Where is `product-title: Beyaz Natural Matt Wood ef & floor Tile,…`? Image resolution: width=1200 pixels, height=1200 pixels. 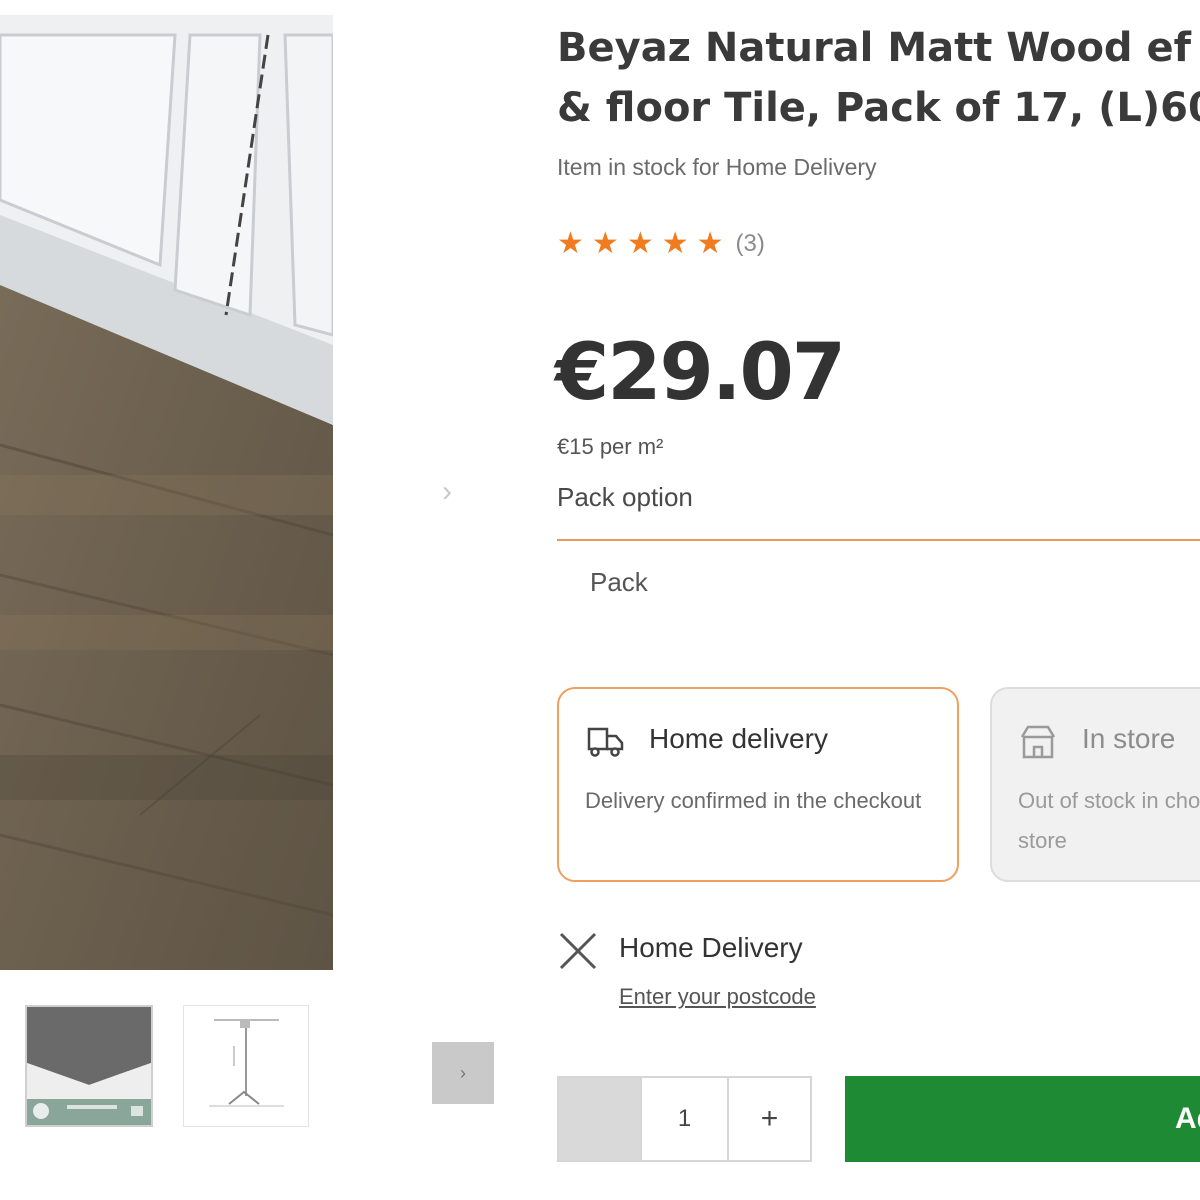 product-title: Beyaz Natural Matt Wood ef & floor Tile,… is located at coordinates (878, 78).